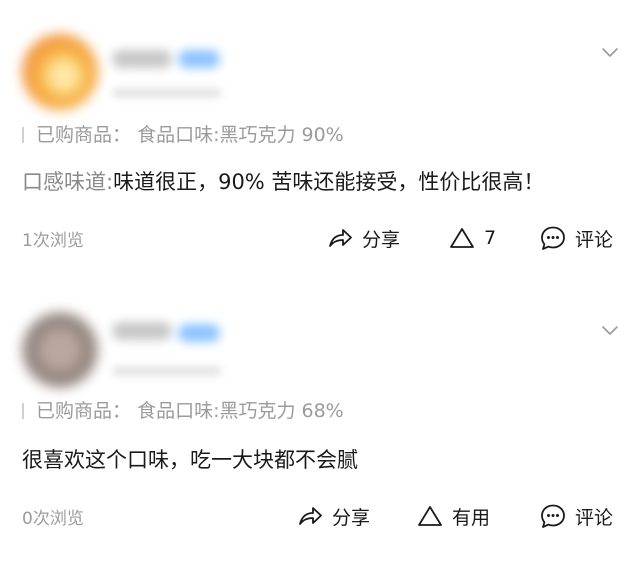 Image resolution: width=639 pixels, height=564 pixels. I want to click on review-text: 口感味道:味道很正，90% 苦味还能接受，性价比很高！, so click(322, 182).